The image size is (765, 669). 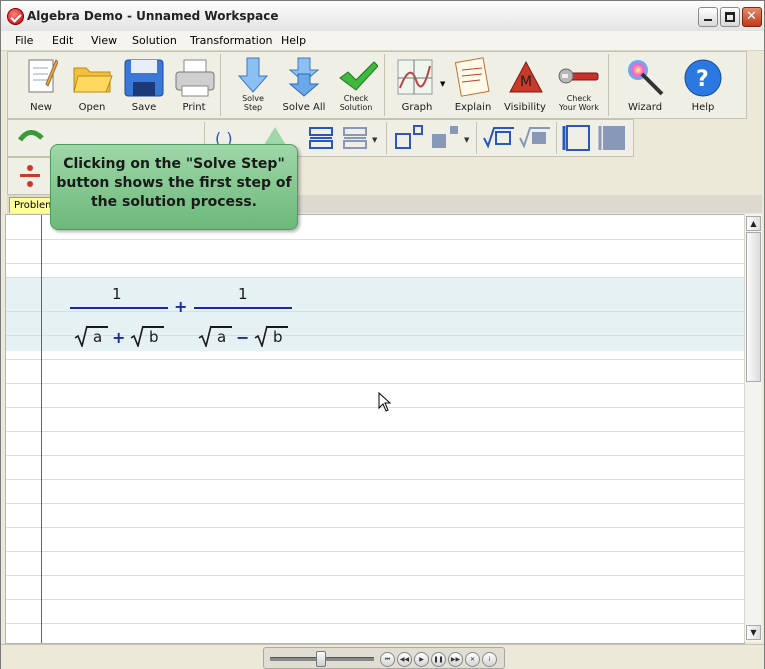 I want to click on explain-label: Explain, so click(x=473, y=107).